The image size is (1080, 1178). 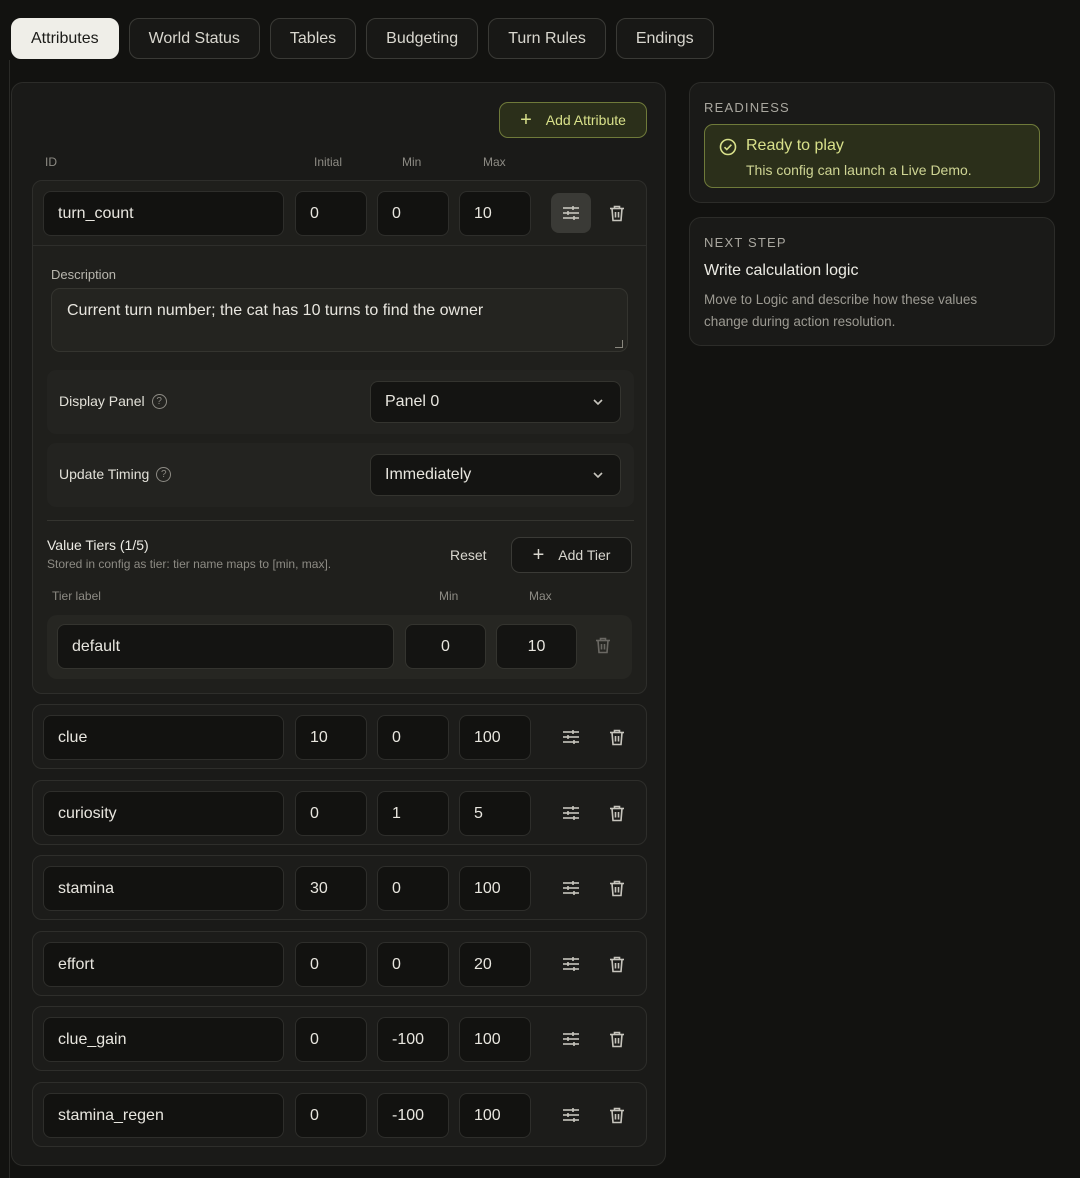 I want to click on attribute-id-input: stamina, so click(x=163, y=888).